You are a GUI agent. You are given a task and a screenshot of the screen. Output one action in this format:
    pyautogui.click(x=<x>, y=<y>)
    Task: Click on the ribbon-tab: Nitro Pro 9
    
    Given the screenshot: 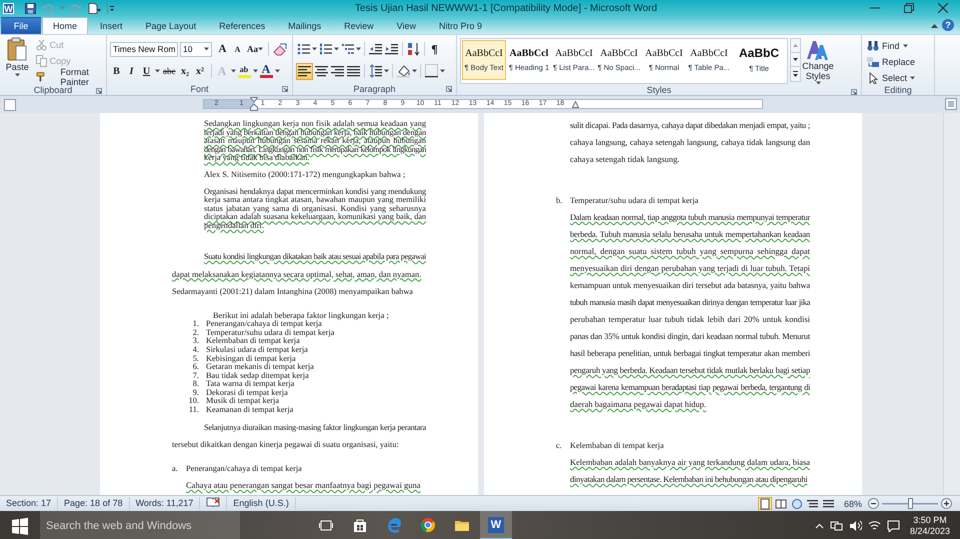 What is the action you would take?
    pyautogui.click(x=461, y=25)
    